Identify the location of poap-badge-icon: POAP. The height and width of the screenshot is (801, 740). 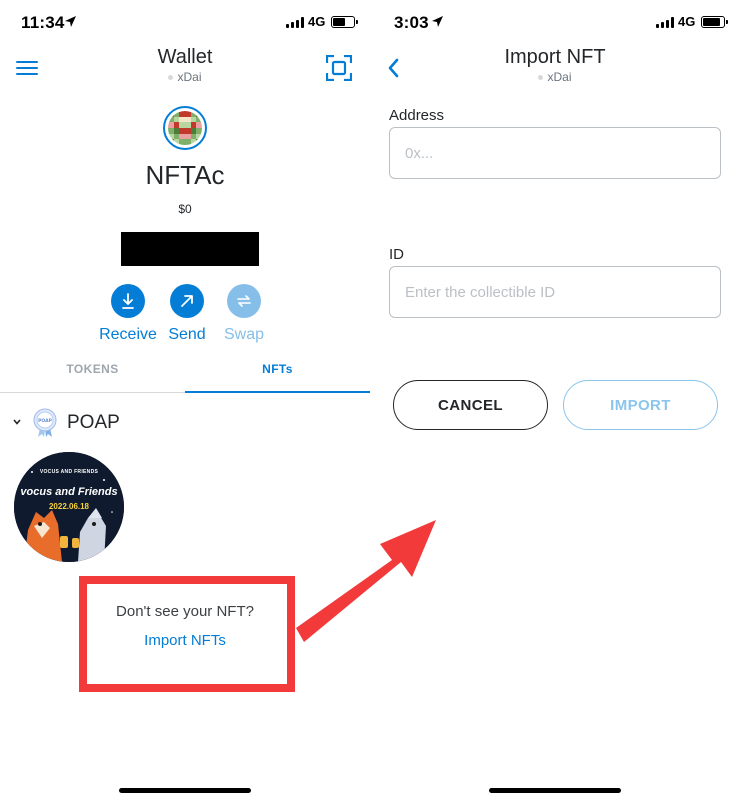
(45, 422).